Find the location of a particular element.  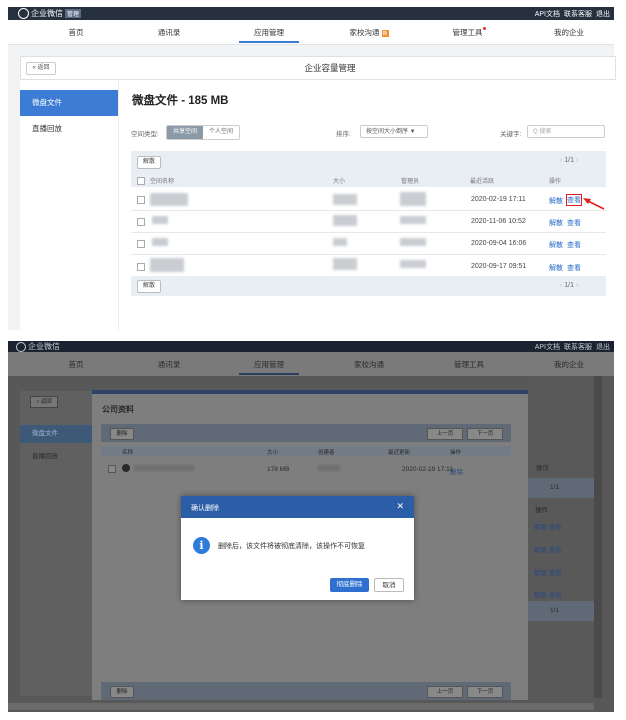

search-input: Q 搜索 is located at coordinates (566, 131).